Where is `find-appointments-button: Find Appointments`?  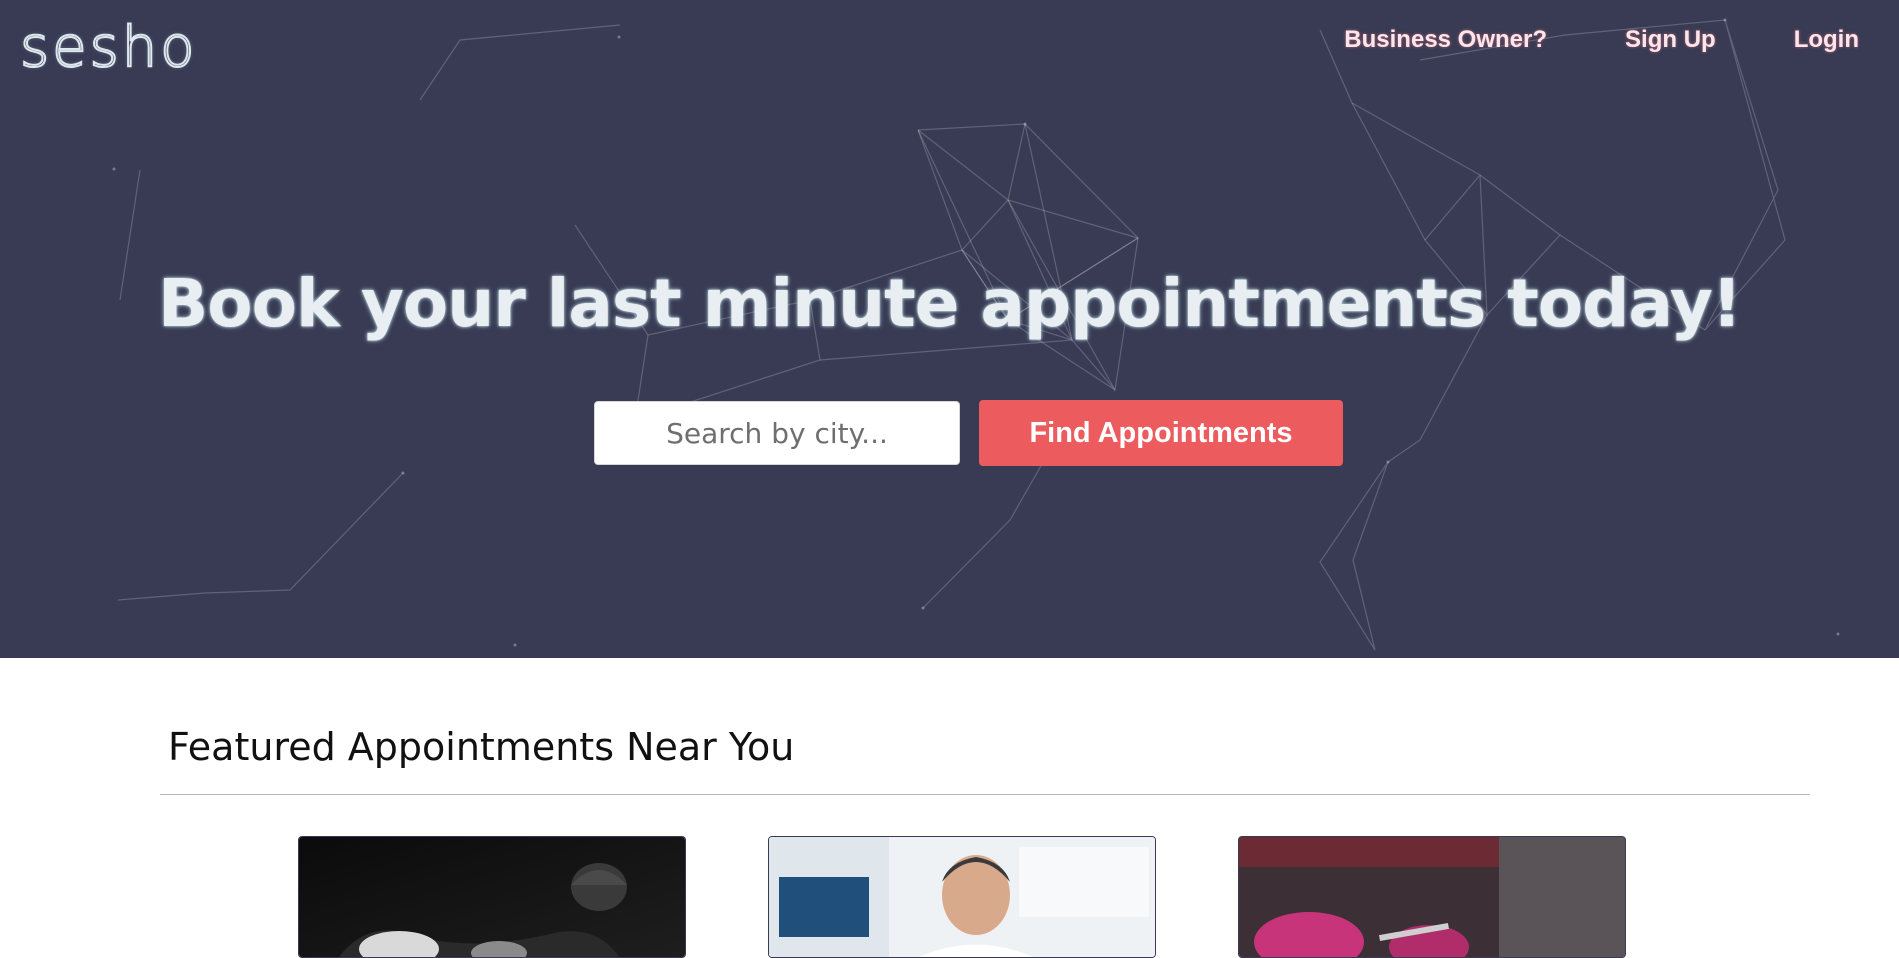
find-appointments-button: Find Appointments is located at coordinates (1161, 433).